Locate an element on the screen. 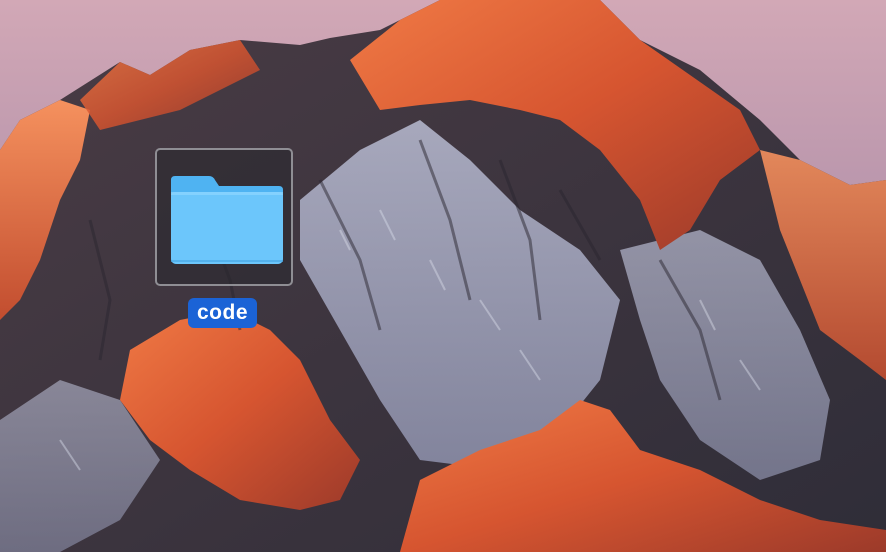 The image size is (886, 552). folder-icon is located at coordinates (227, 220).